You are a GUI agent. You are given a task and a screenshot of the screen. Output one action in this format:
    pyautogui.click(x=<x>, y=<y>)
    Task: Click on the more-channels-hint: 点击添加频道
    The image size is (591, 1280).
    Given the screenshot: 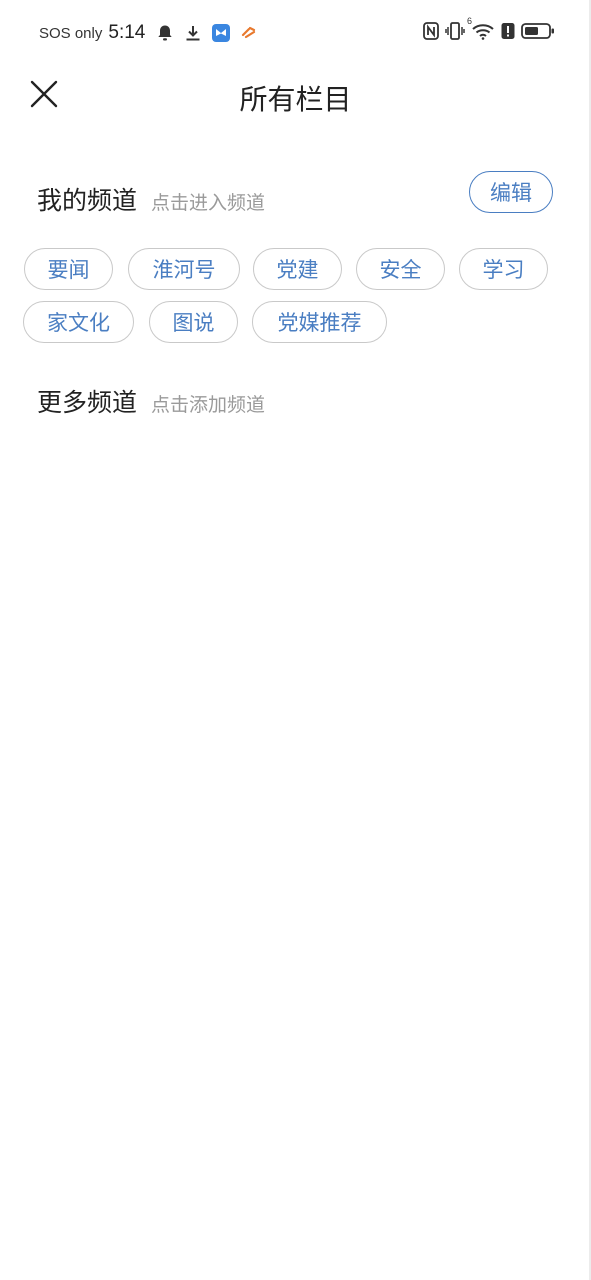 What is the action you would take?
    pyautogui.click(x=208, y=405)
    